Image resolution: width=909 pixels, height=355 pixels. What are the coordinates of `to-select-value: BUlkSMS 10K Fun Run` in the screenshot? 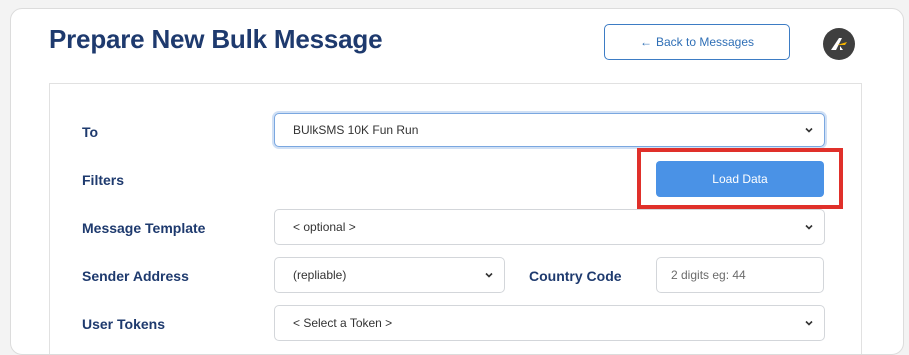 It's located at (356, 130).